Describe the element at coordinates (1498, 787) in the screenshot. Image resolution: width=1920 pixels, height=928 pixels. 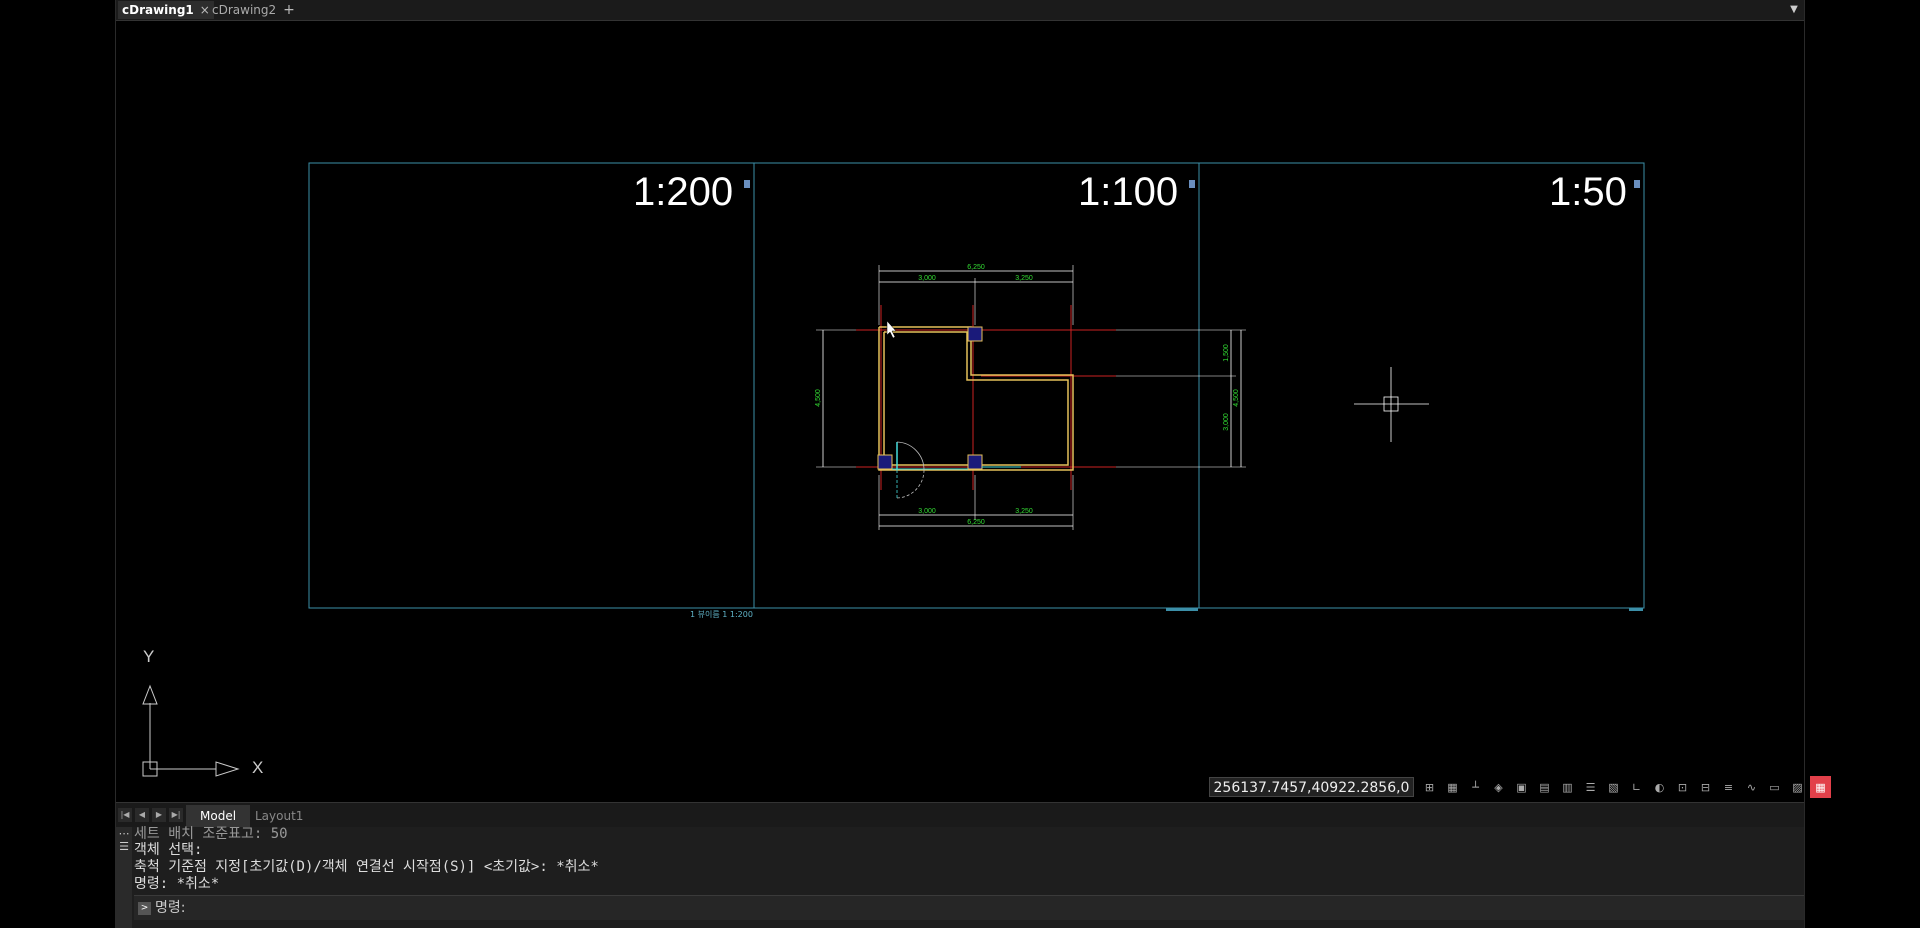
I see `polar-icon: ◈` at that location.